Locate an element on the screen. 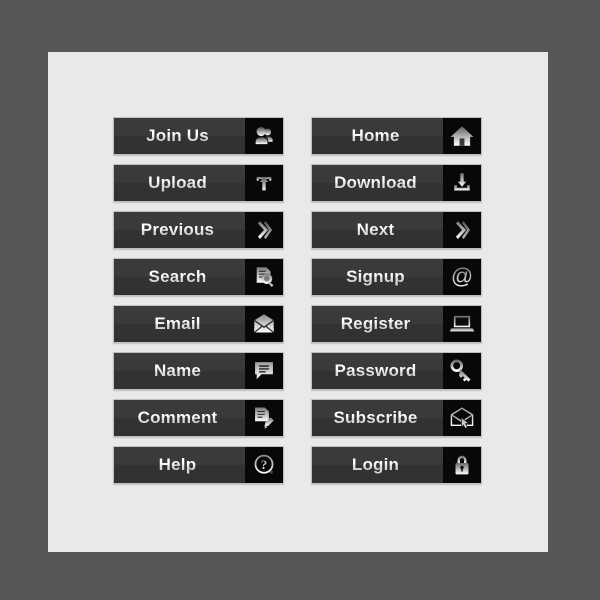  document-pen-icon is located at coordinates (264, 418).